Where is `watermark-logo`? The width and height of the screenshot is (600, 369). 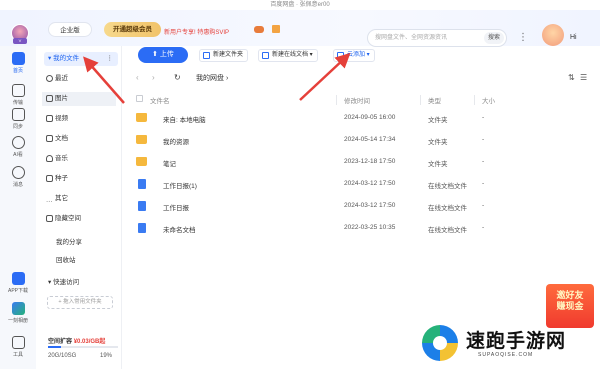
watermark-logo is located at coordinates (440, 343).